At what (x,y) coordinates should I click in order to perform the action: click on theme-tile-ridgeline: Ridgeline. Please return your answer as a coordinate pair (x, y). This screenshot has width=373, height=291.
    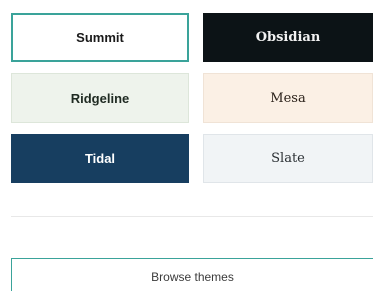
    Looking at the image, I should click on (100, 98).